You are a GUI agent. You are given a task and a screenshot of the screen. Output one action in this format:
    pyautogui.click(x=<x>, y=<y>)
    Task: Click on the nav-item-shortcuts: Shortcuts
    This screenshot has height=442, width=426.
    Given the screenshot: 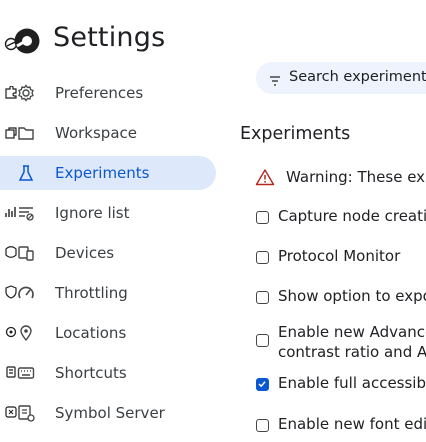 What is the action you would take?
    pyautogui.click(x=108, y=373)
    